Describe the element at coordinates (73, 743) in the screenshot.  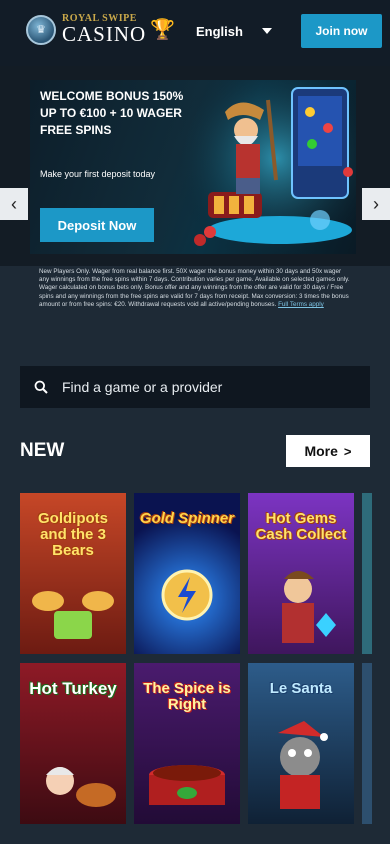
I see `game-tile: Hot Turkey` at that location.